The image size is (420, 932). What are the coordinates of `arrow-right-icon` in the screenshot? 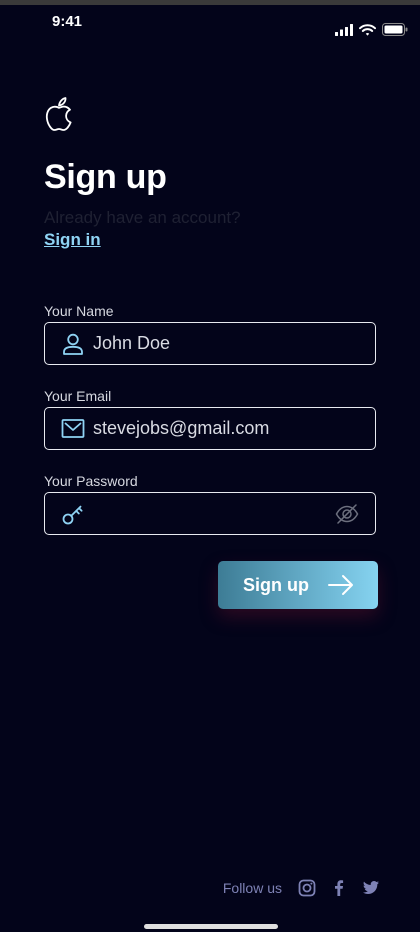 It's located at (340, 585).